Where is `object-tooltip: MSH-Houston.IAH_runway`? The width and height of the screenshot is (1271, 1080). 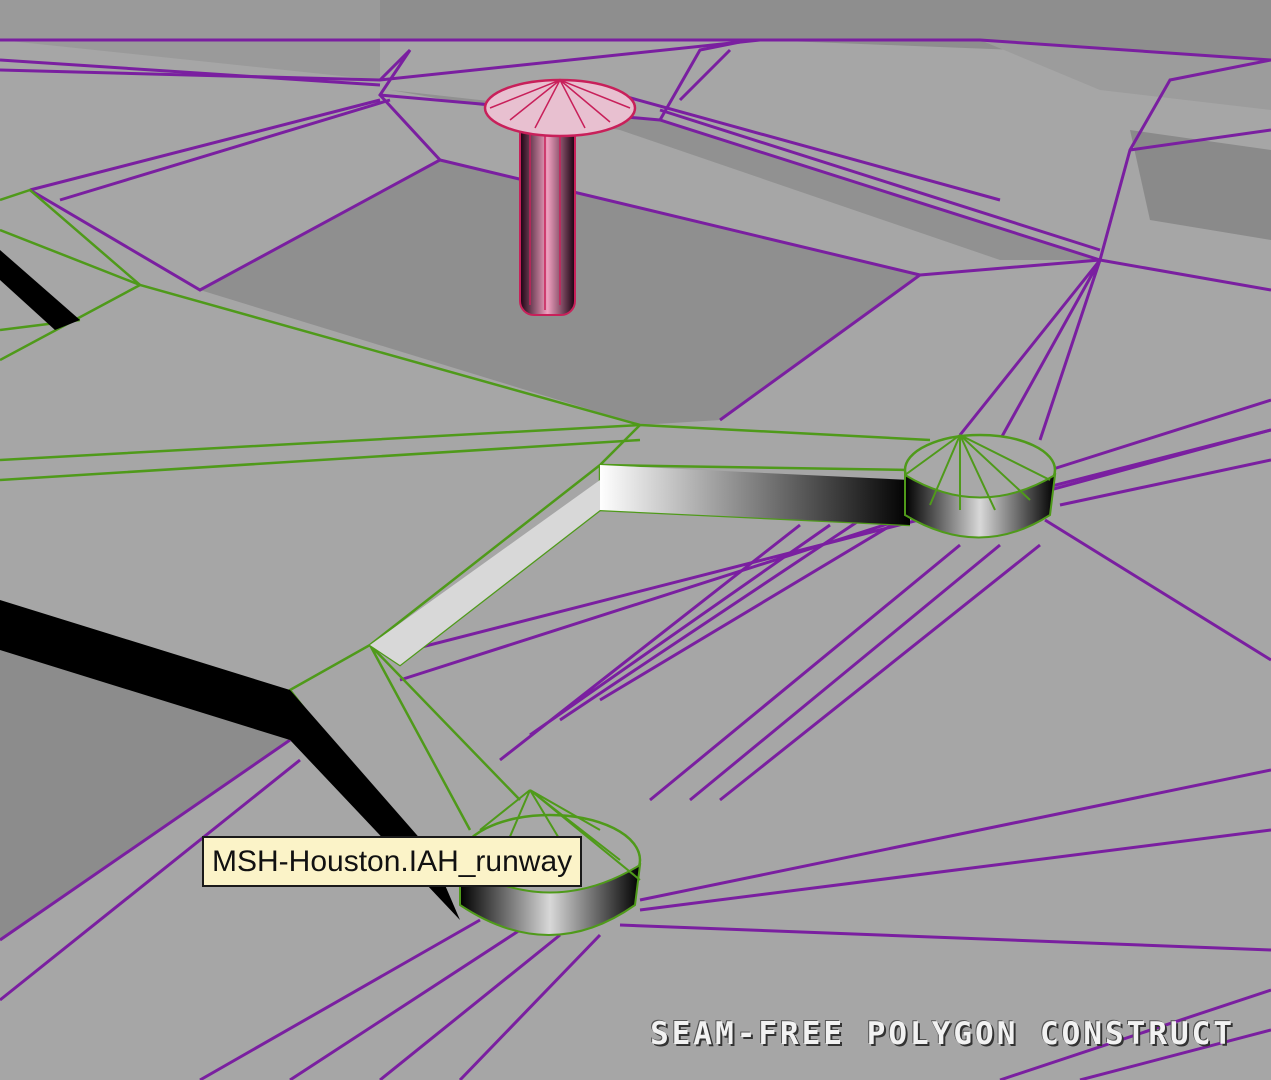
object-tooltip: MSH-Houston.IAH_runway is located at coordinates (392, 861).